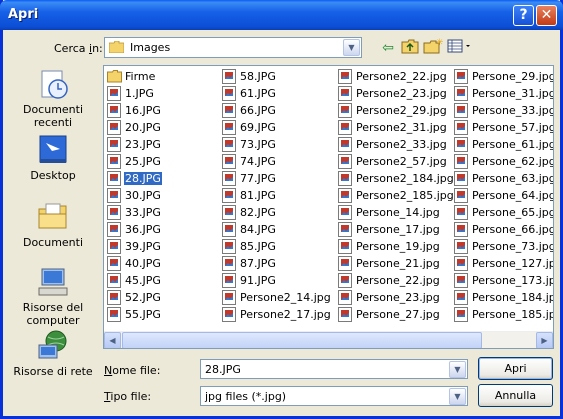 This screenshot has height=419, width=563. I want to click on file-name: Persone2_14.jpg, so click(285, 297).